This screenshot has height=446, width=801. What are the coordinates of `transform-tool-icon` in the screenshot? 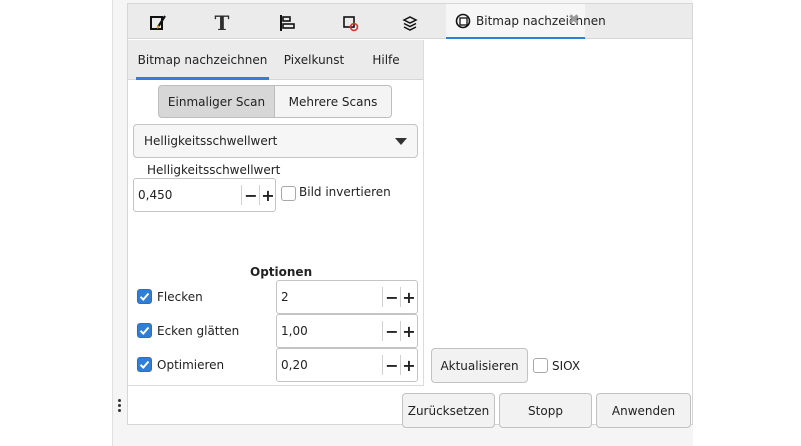 It's located at (350, 23).